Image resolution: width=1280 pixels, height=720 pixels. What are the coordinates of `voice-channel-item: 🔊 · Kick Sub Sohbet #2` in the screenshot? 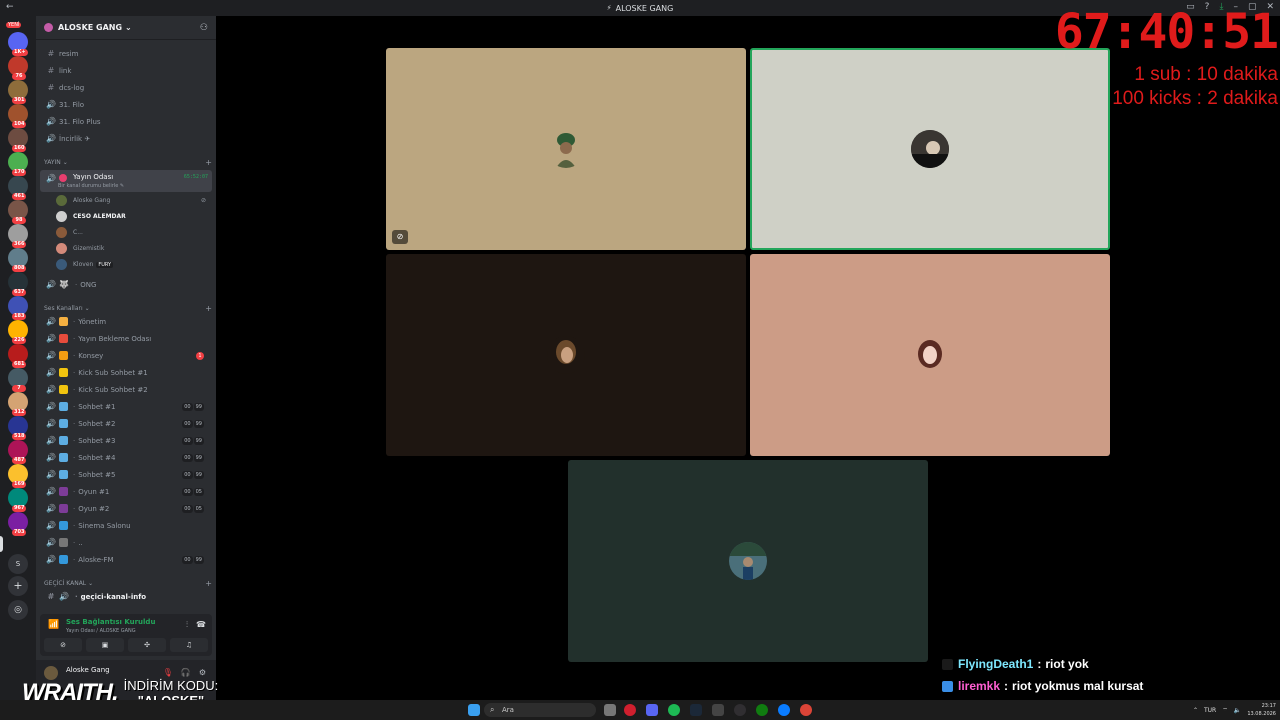 It's located at (126, 389).